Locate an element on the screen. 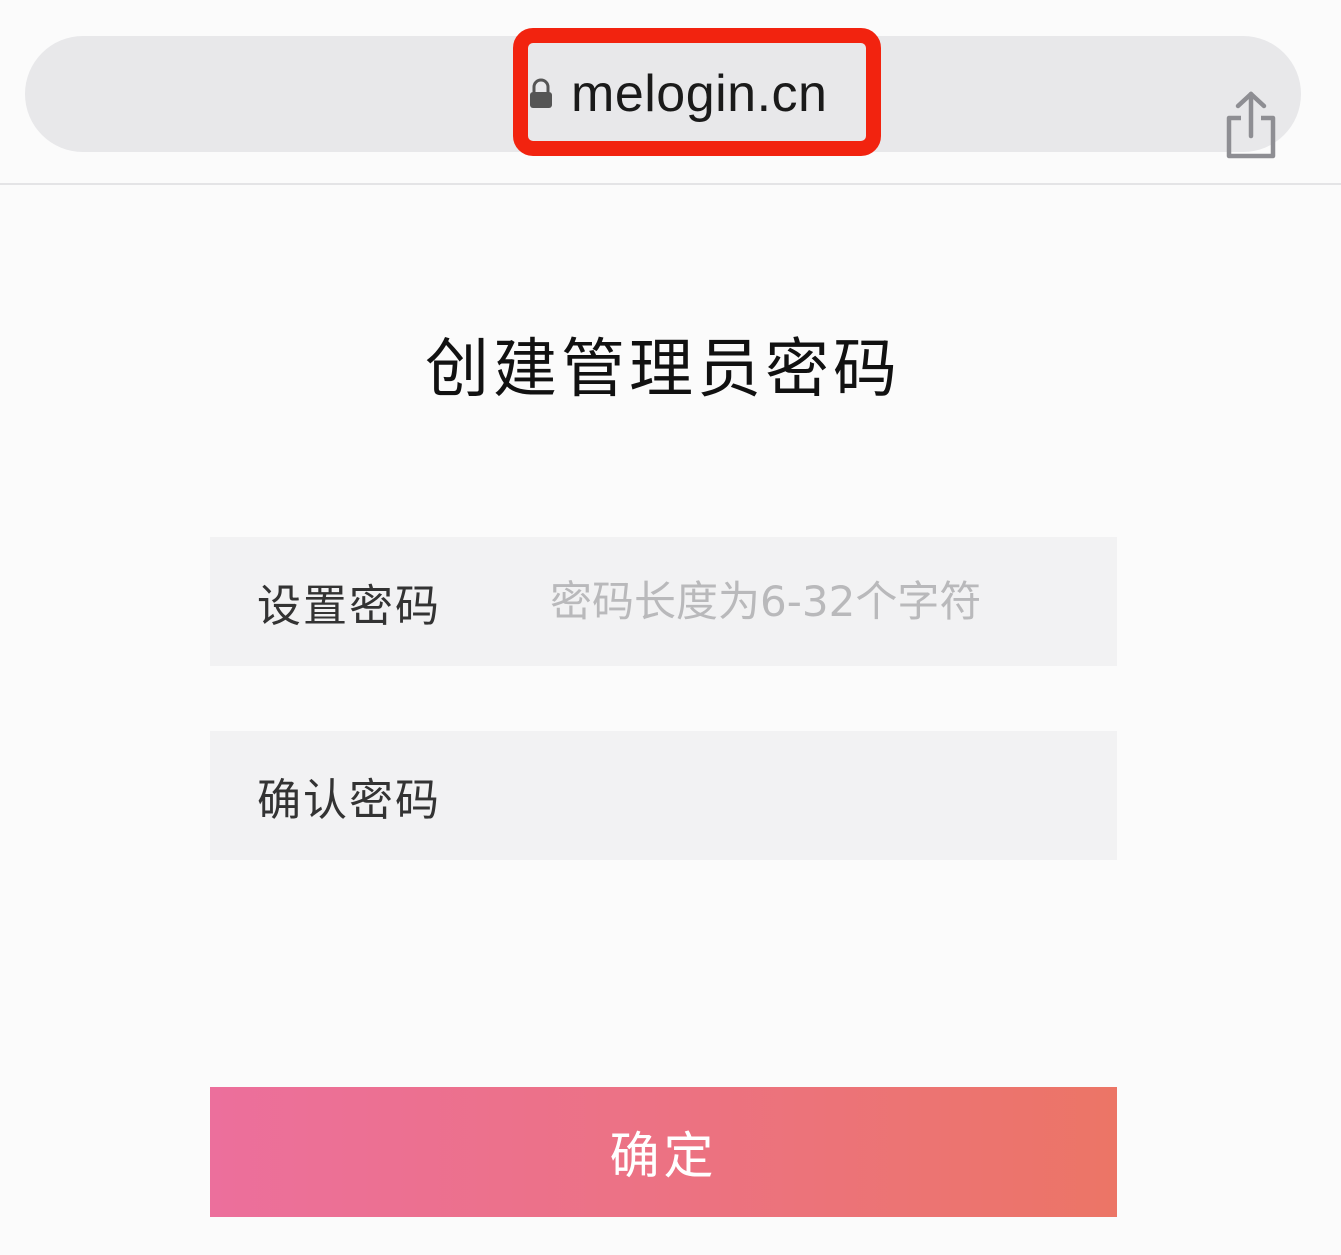 Image resolution: width=1341 pixels, height=1255 pixels. url-display: melogin.cn is located at coordinates (705, 94).